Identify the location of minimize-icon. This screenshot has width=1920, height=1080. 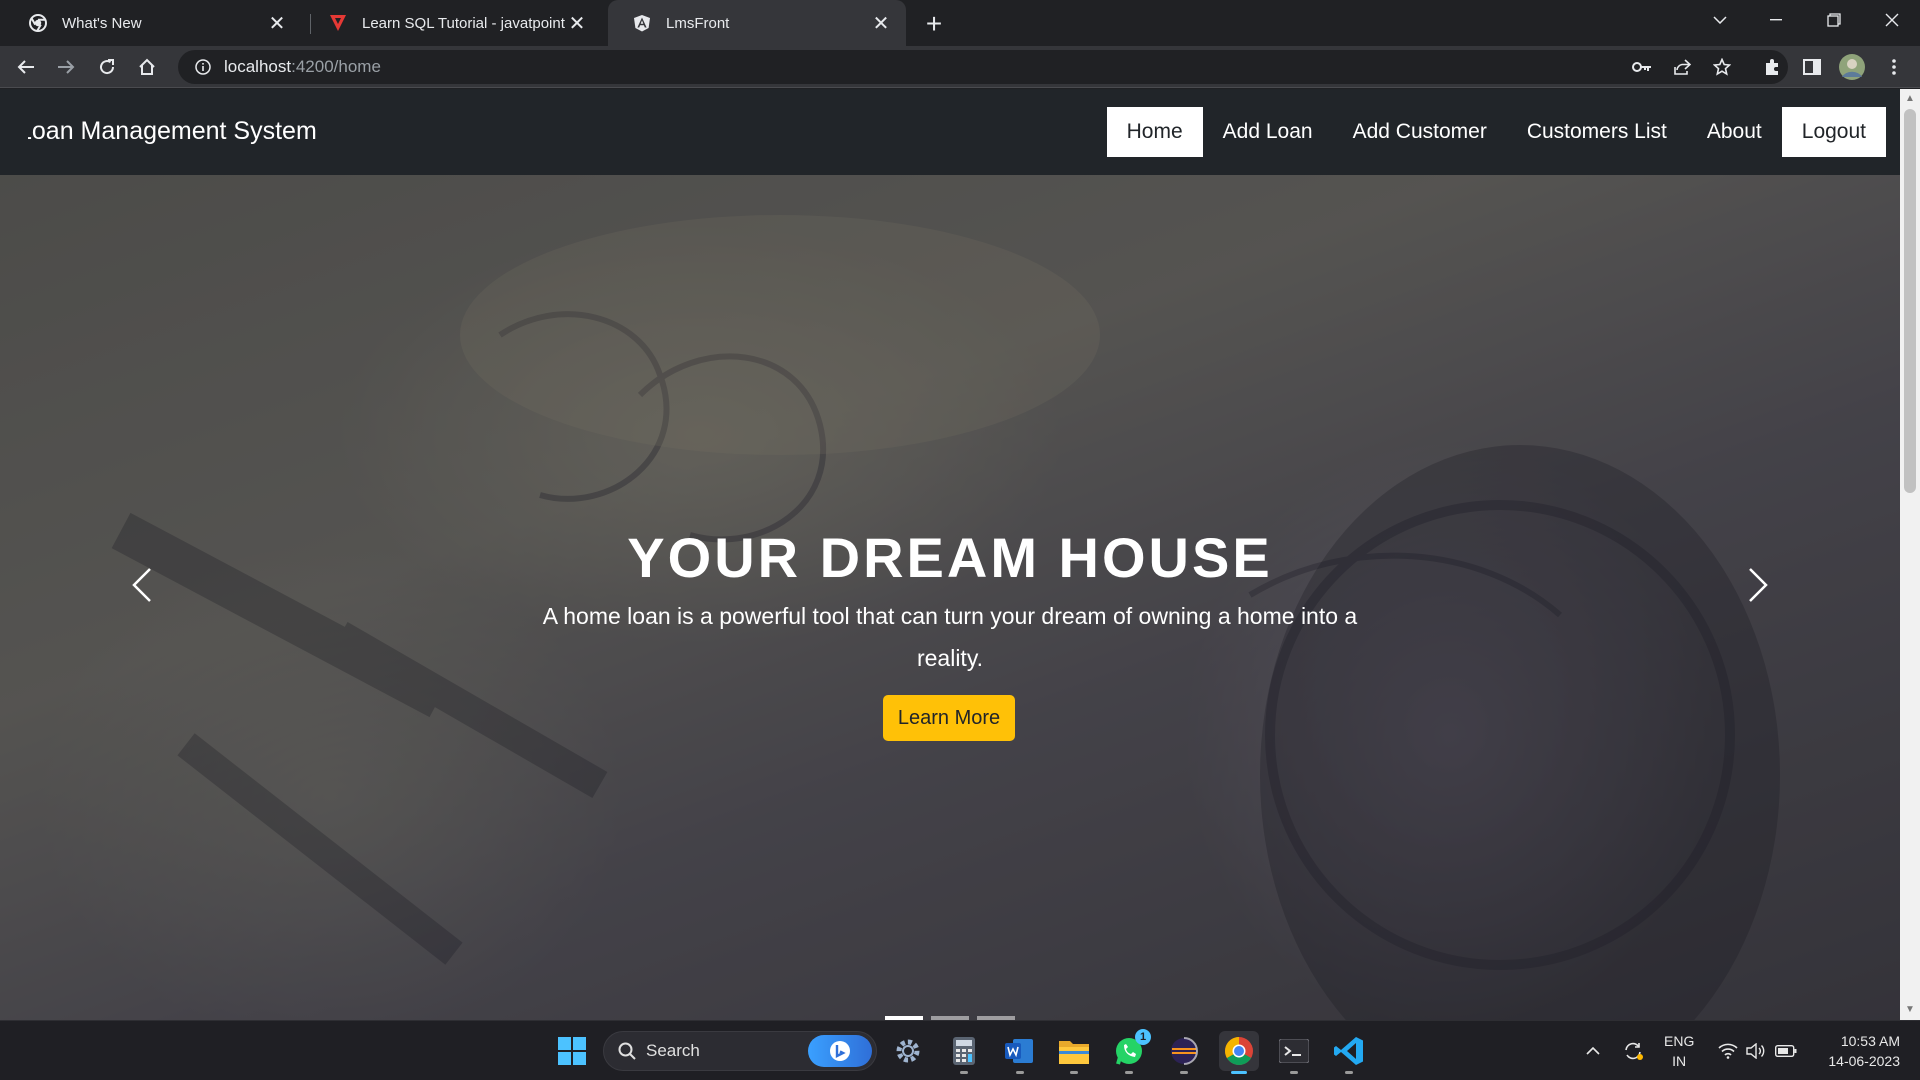
(1776, 20).